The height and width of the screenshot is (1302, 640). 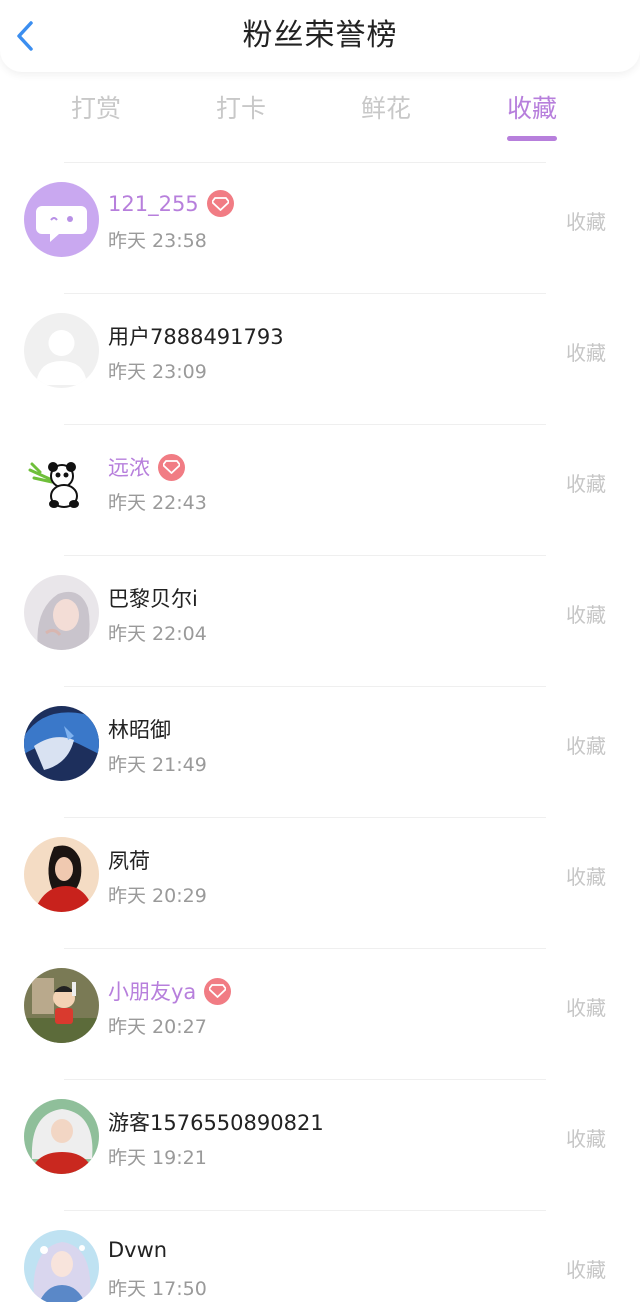 What do you see at coordinates (157, 634) in the screenshot?
I see `fan-time: 昨天 22:04` at bounding box center [157, 634].